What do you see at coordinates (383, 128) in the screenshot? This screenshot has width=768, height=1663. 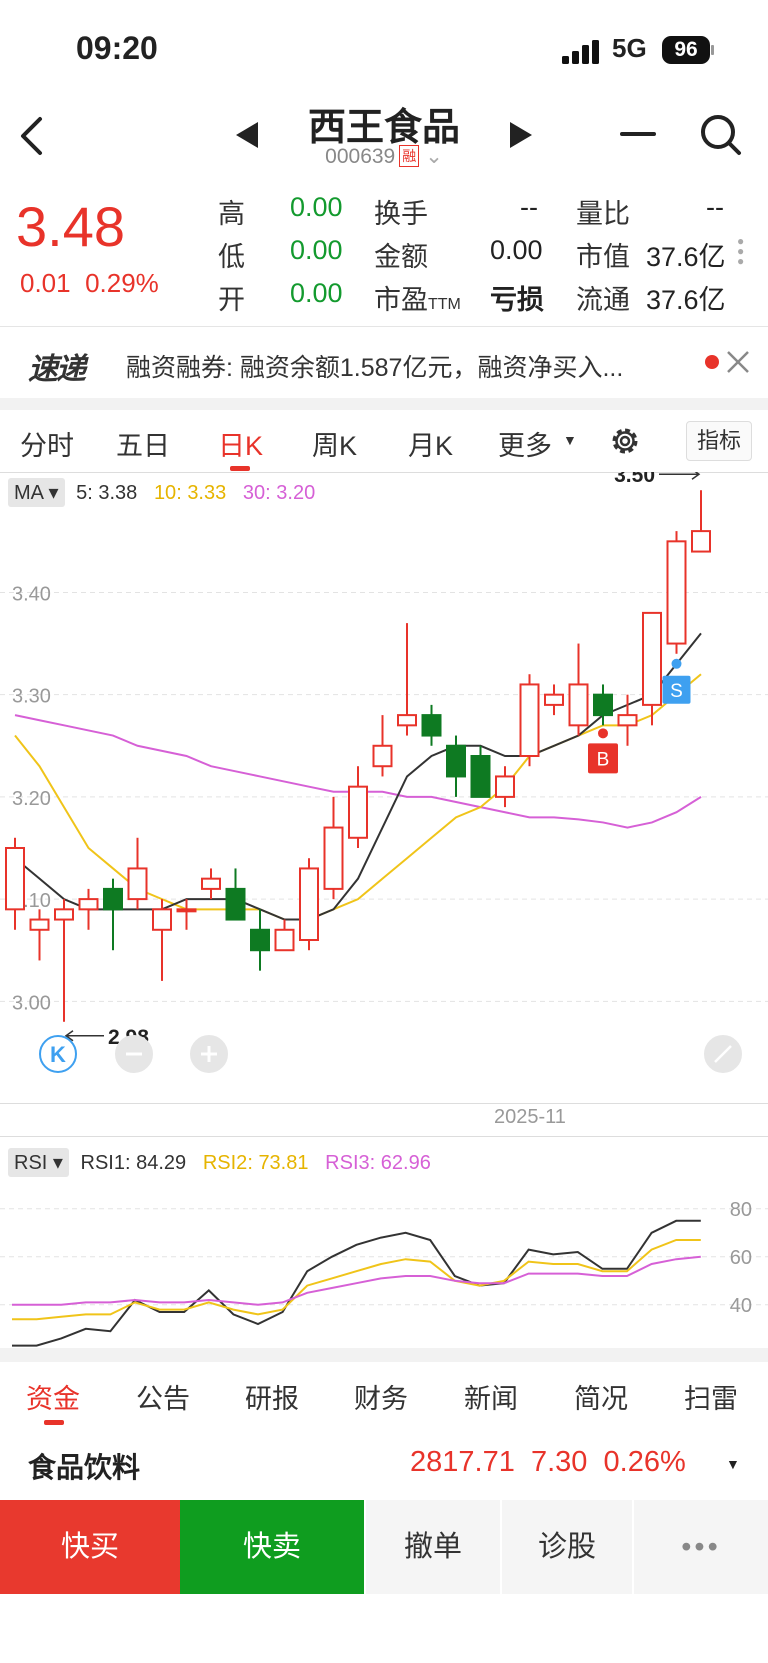 I see `stock-name: 西王食品` at bounding box center [383, 128].